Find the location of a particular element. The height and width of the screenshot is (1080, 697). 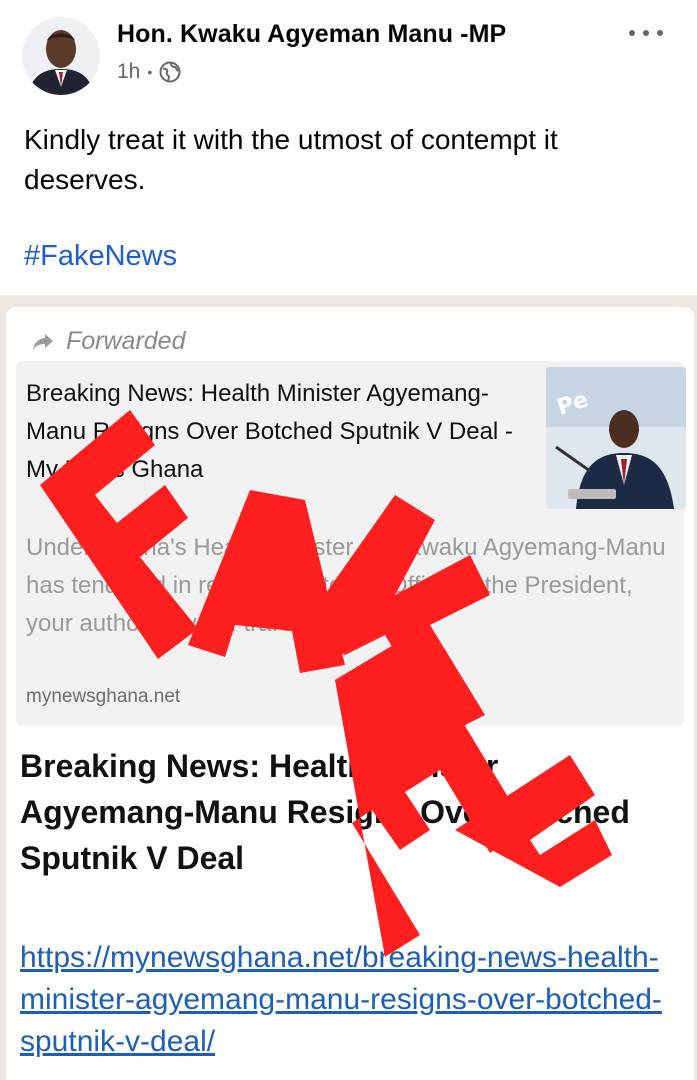

preview-domain: mynewsghana.net is located at coordinates (103, 696).